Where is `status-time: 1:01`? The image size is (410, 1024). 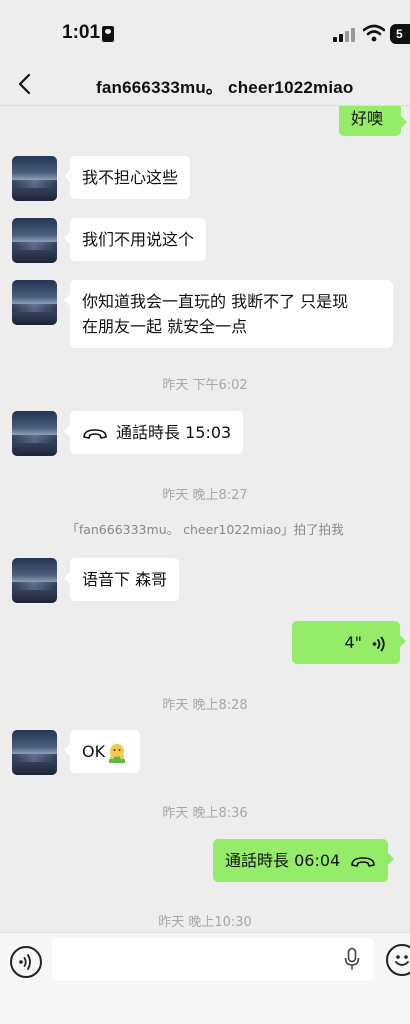
status-time: 1:01 is located at coordinates (81, 32).